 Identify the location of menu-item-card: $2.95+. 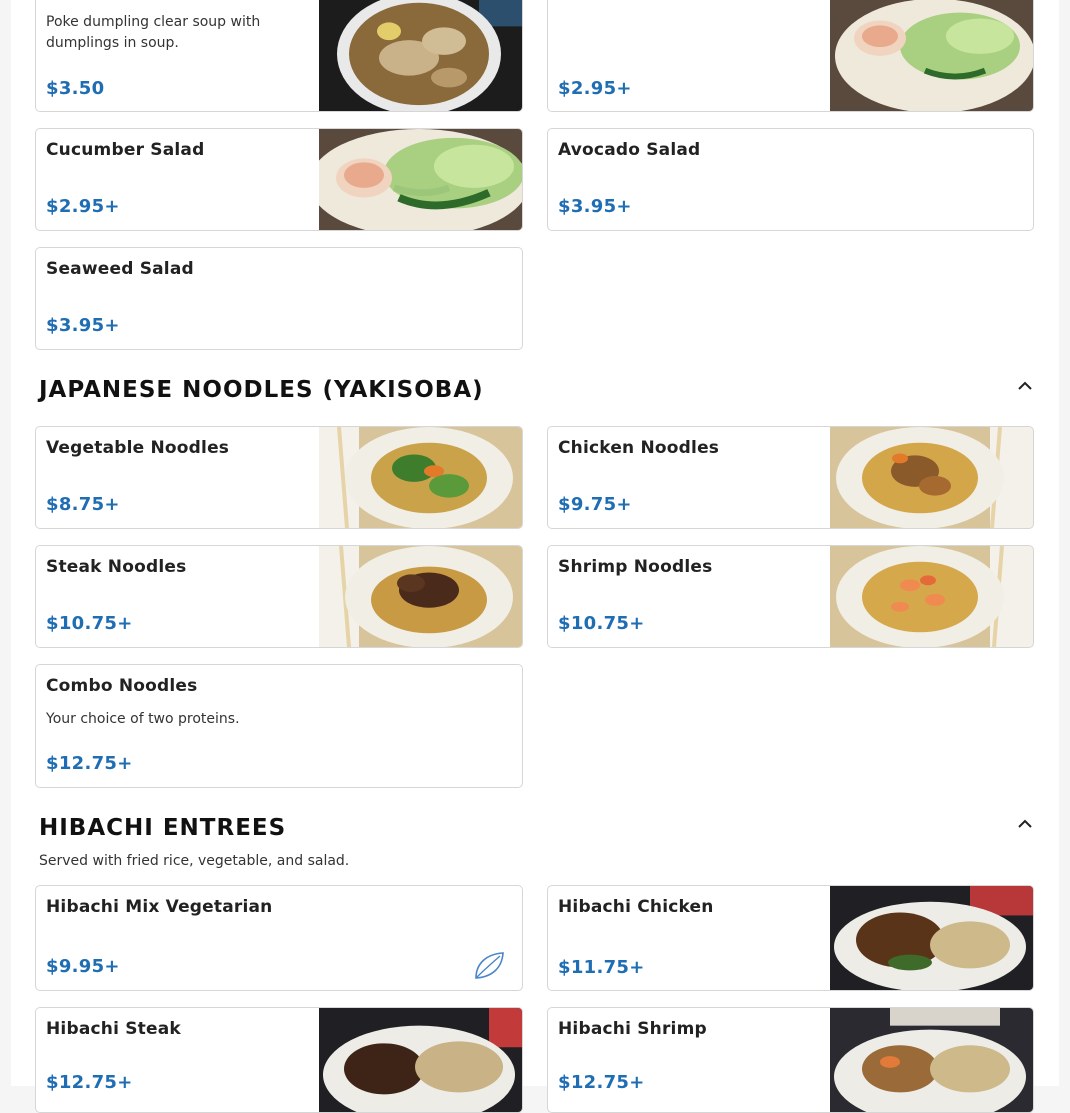
(790, 56).